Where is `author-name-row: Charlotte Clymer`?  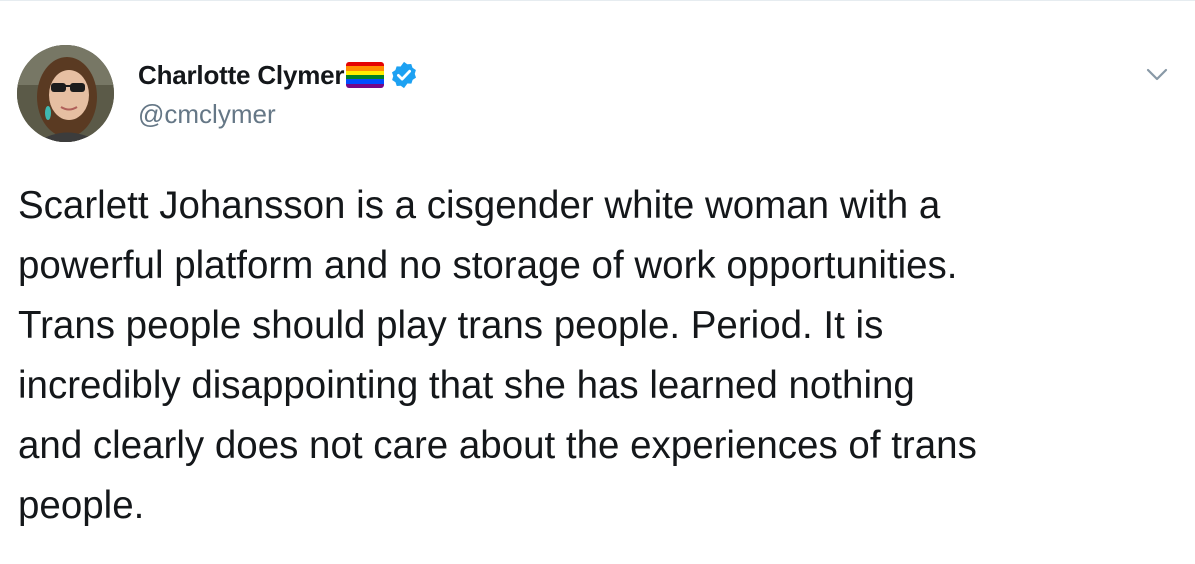 author-name-row: Charlotte Clymer is located at coordinates (278, 75).